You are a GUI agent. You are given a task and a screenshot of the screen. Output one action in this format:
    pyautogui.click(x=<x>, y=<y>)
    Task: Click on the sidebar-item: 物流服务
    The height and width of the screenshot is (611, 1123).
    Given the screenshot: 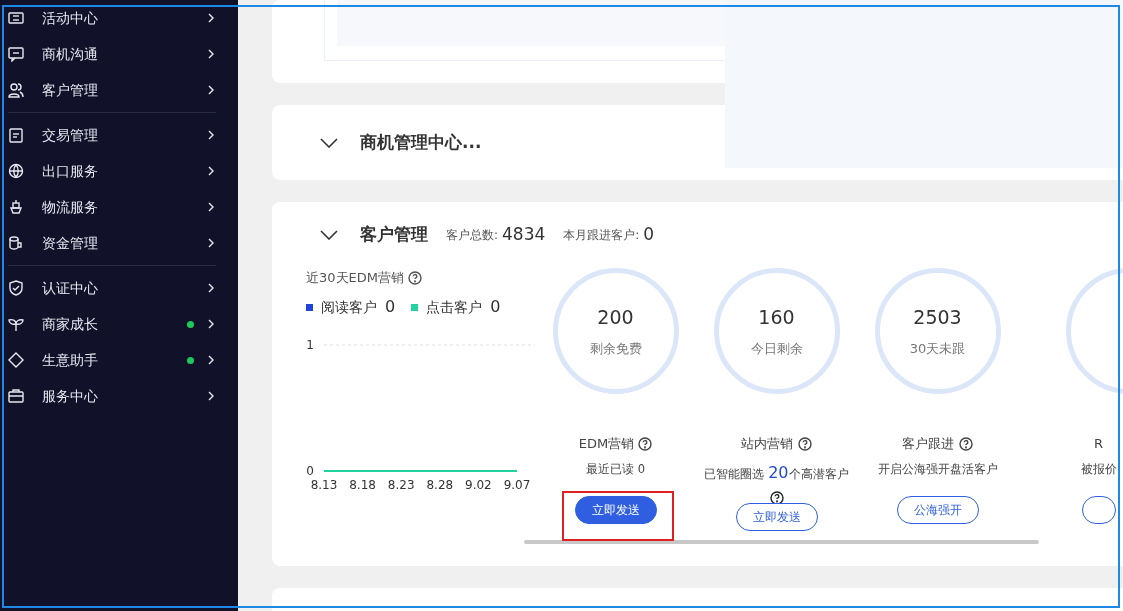 What is the action you would take?
    pyautogui.click(x=119, y=207)
    